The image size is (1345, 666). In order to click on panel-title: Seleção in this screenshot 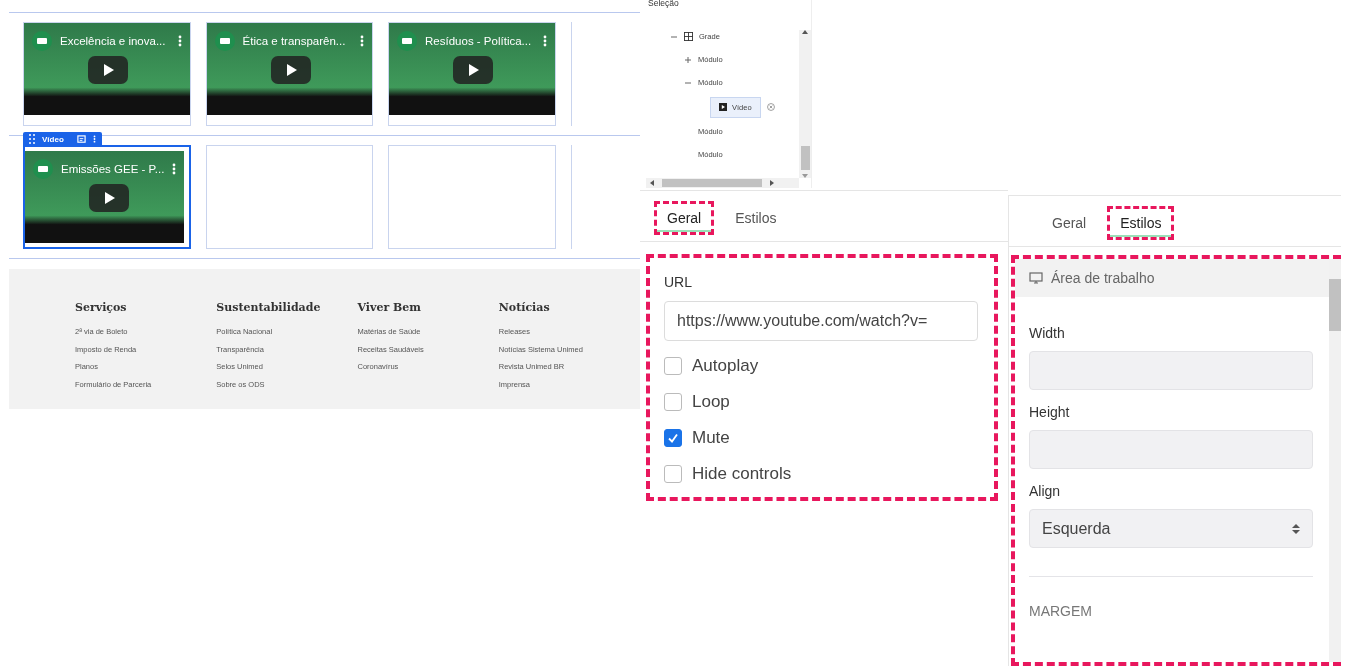, I will do `click(663, 5)`.